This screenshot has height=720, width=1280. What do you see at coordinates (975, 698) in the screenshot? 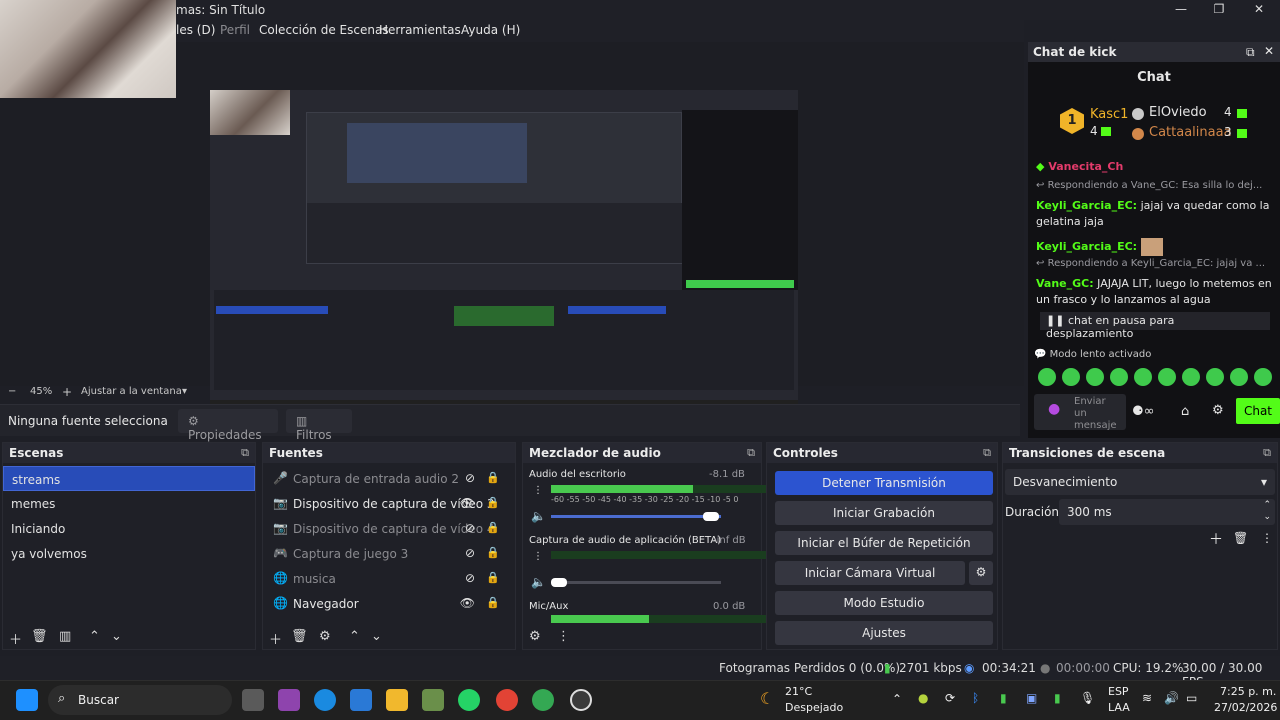
I see `bluetooth-icon: ᛒ` at bounding box center [975, 698].